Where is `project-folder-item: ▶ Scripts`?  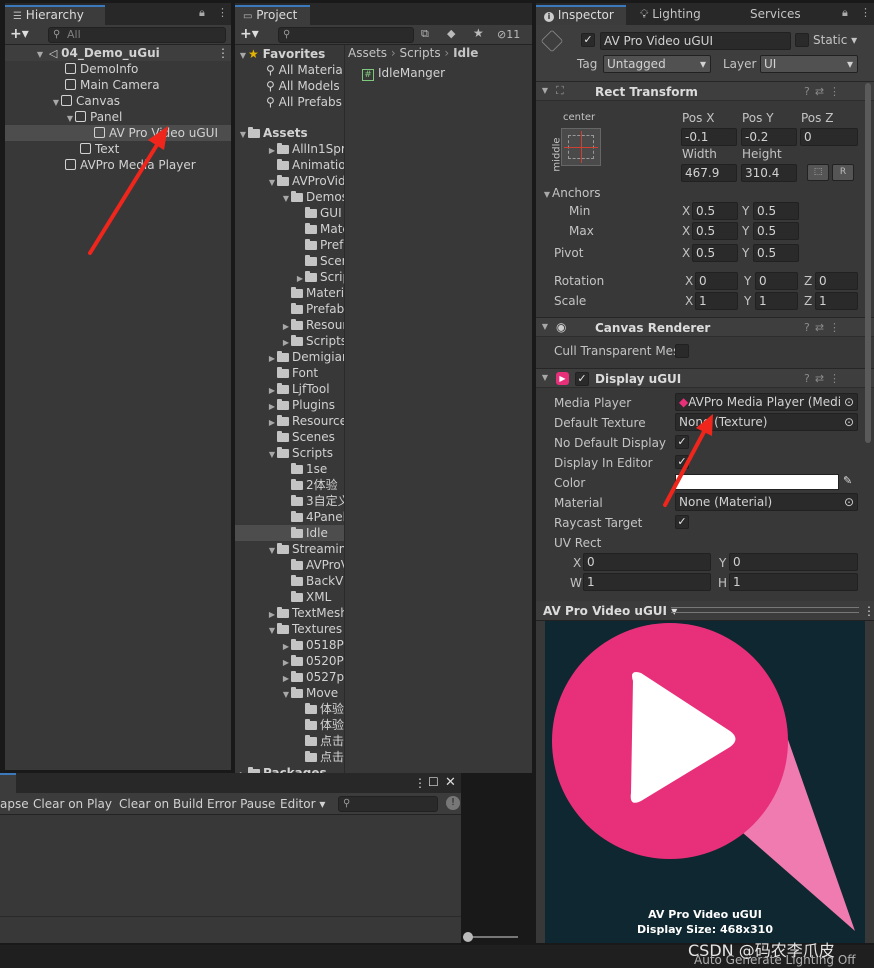
project-folder-item: ▶ Scripts is located at coordinates (312, 341).